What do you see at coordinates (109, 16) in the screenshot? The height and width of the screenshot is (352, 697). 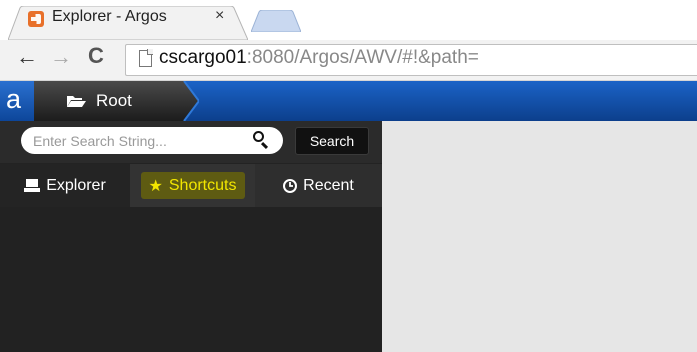 I see `browser-tab-title: Explorer - Argos` at bounding box center [109, 16].